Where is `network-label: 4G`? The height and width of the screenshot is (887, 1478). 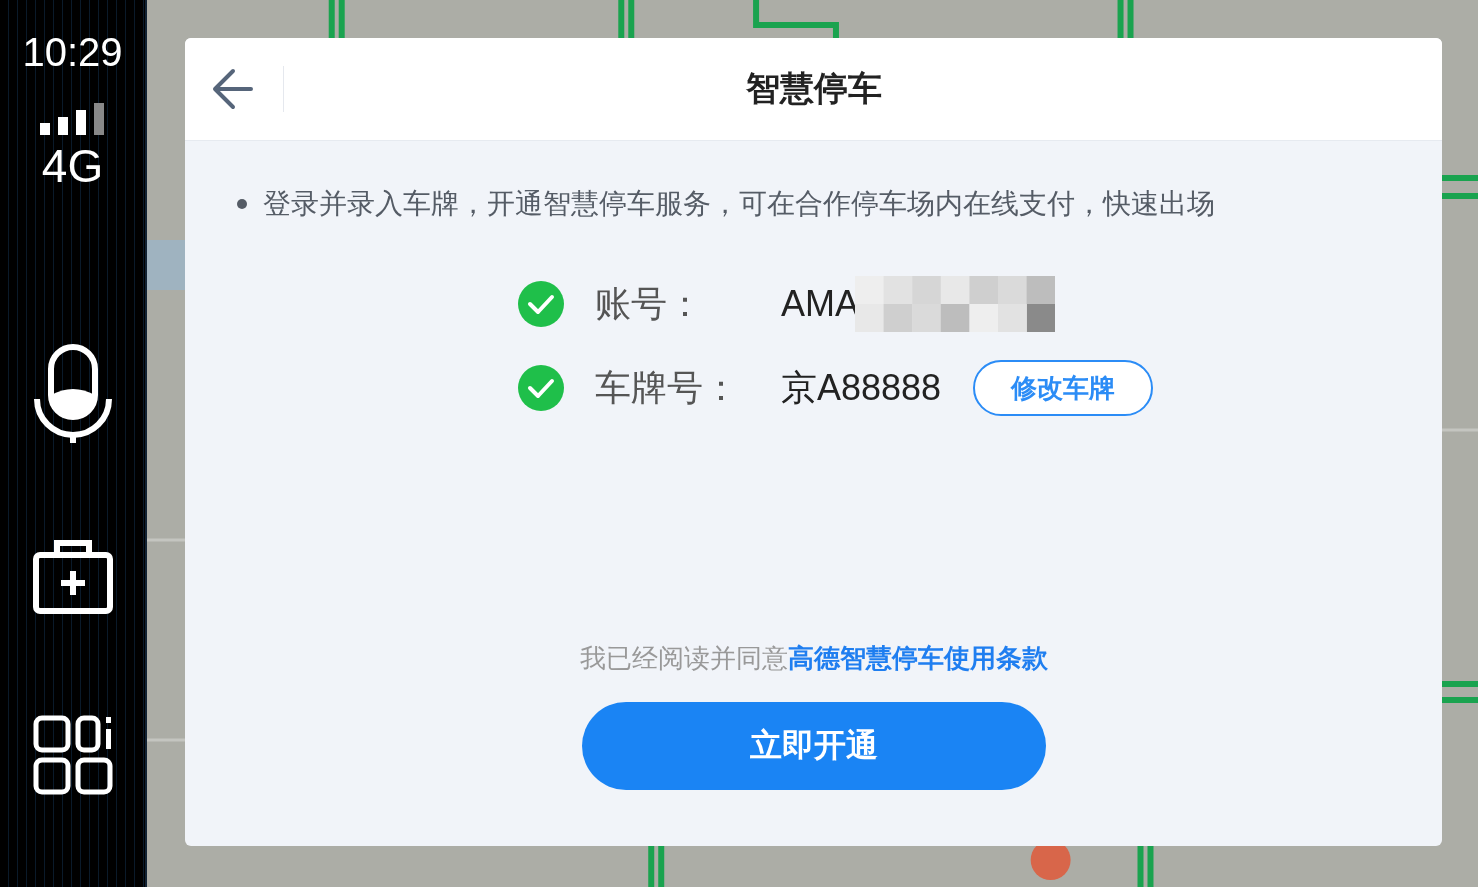
network-label: 4G is located at coordinates (72, 166).